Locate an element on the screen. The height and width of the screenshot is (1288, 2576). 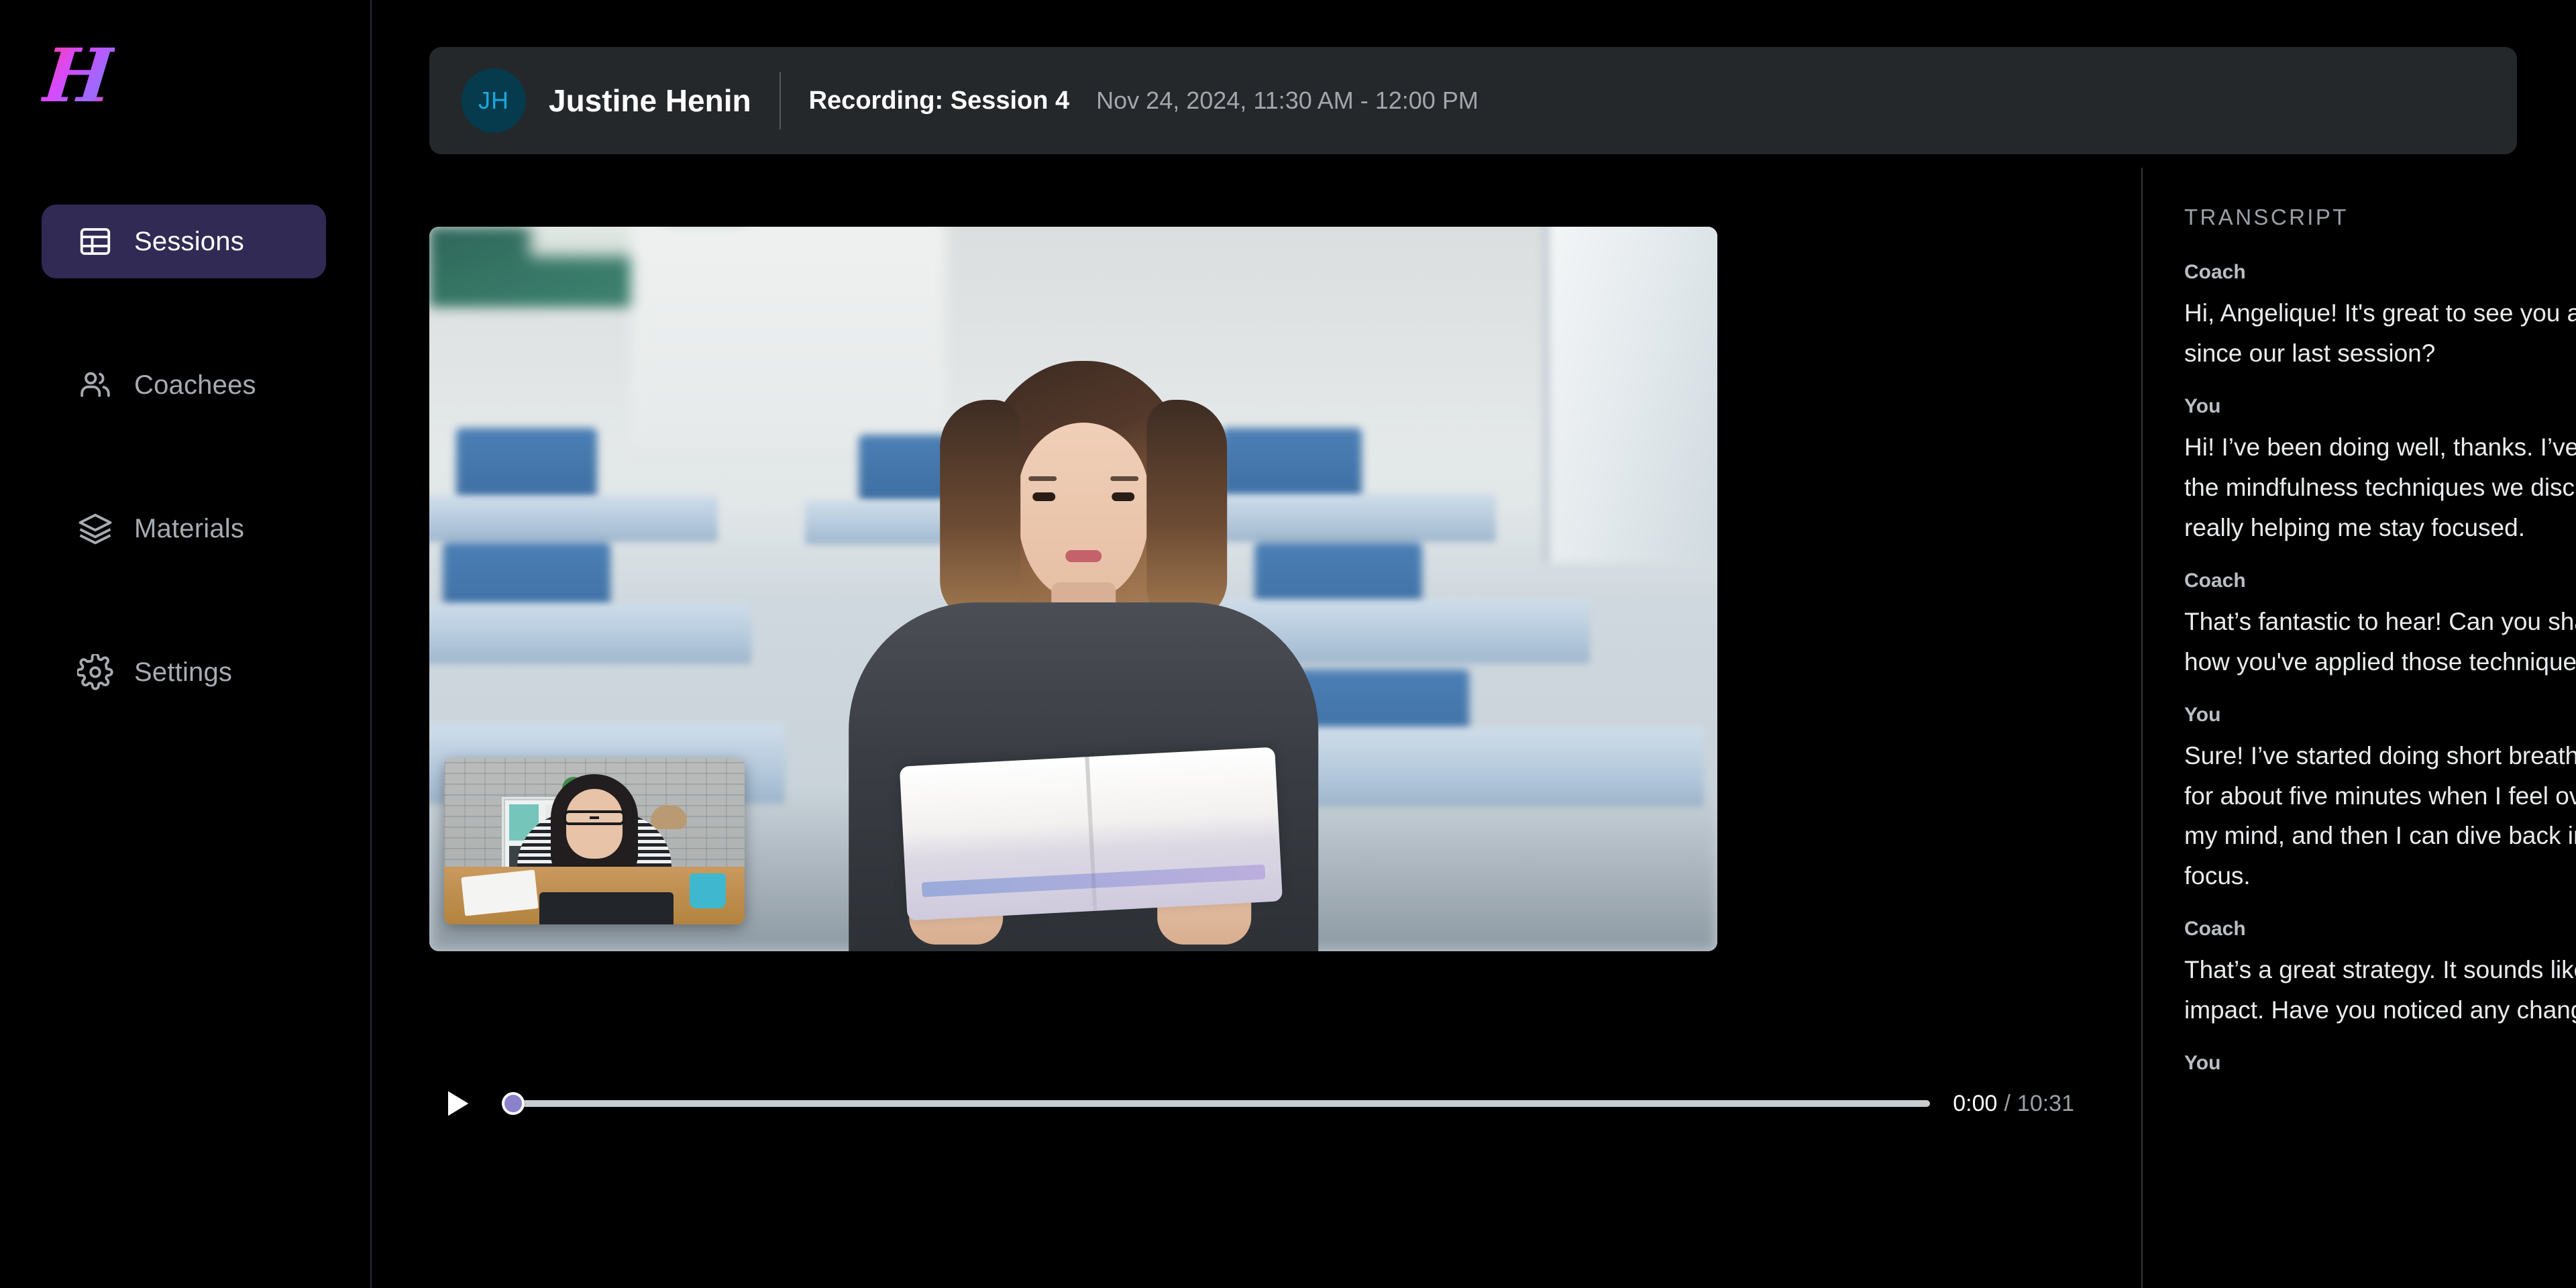
window is located at coordinates (1630, 394).